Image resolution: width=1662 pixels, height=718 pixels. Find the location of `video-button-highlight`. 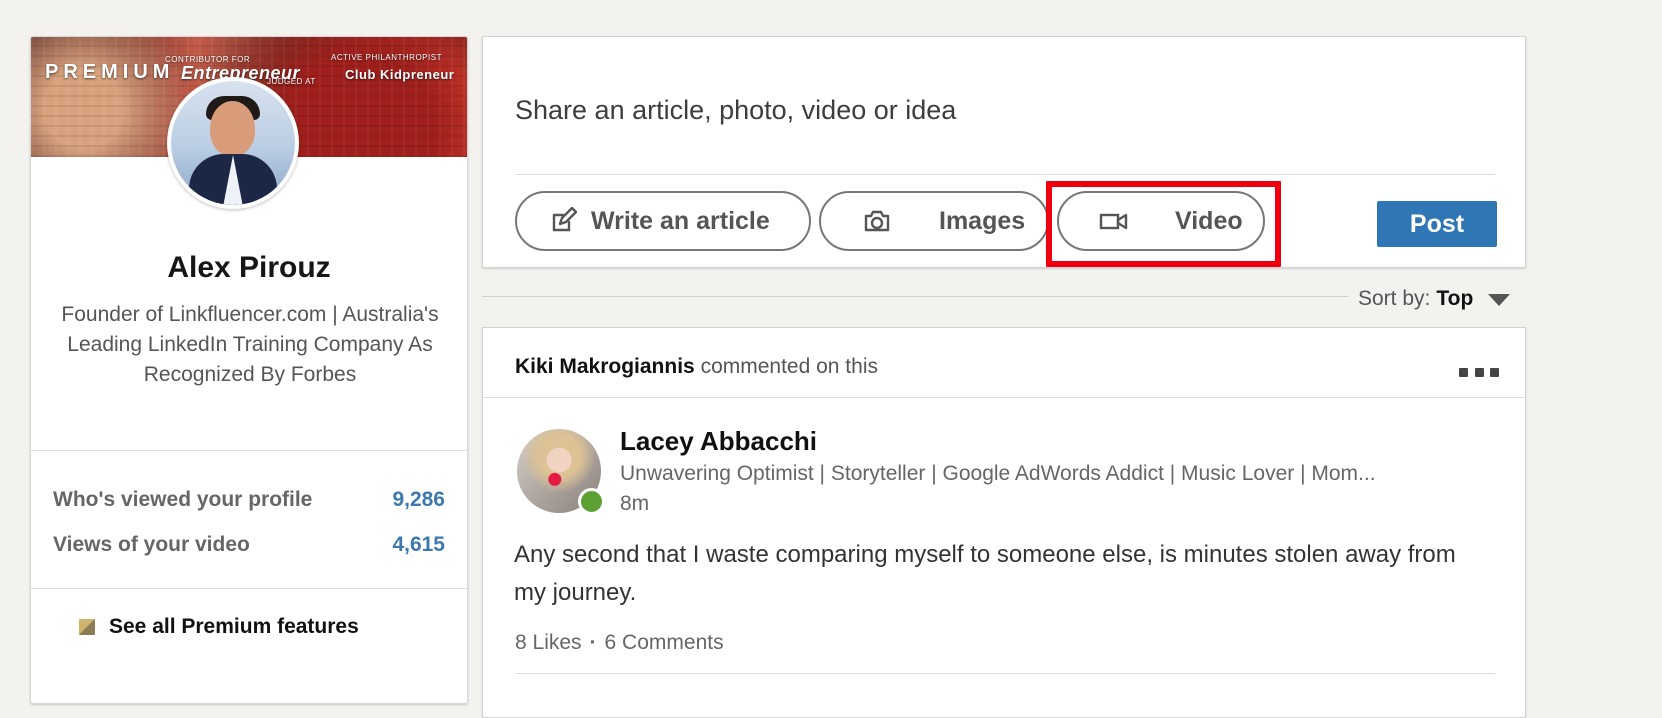

video-button-highlight is located at coordinates (1163, 224).